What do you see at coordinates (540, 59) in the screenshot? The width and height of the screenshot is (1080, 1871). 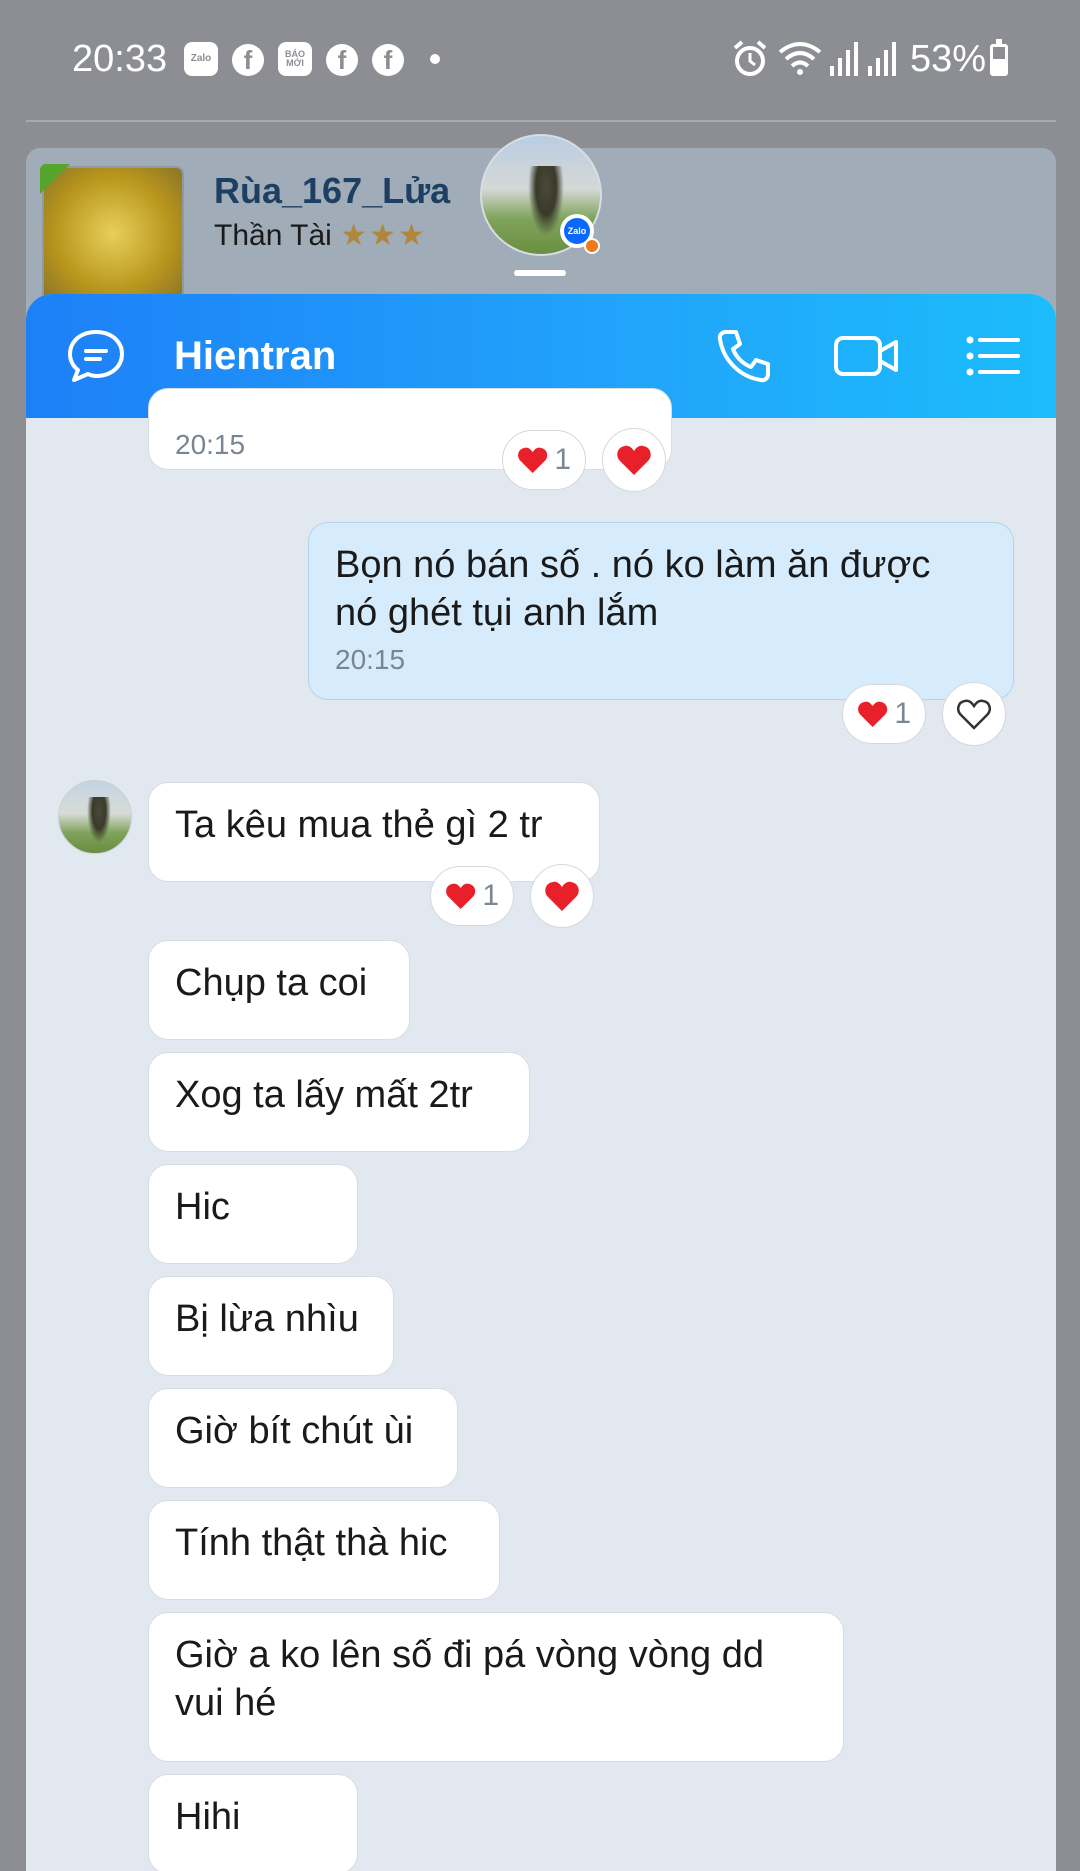 I see `status-bar: 20:33 Zalo f BÁO MỚI f f 53%` at bounding box center [540, 59].